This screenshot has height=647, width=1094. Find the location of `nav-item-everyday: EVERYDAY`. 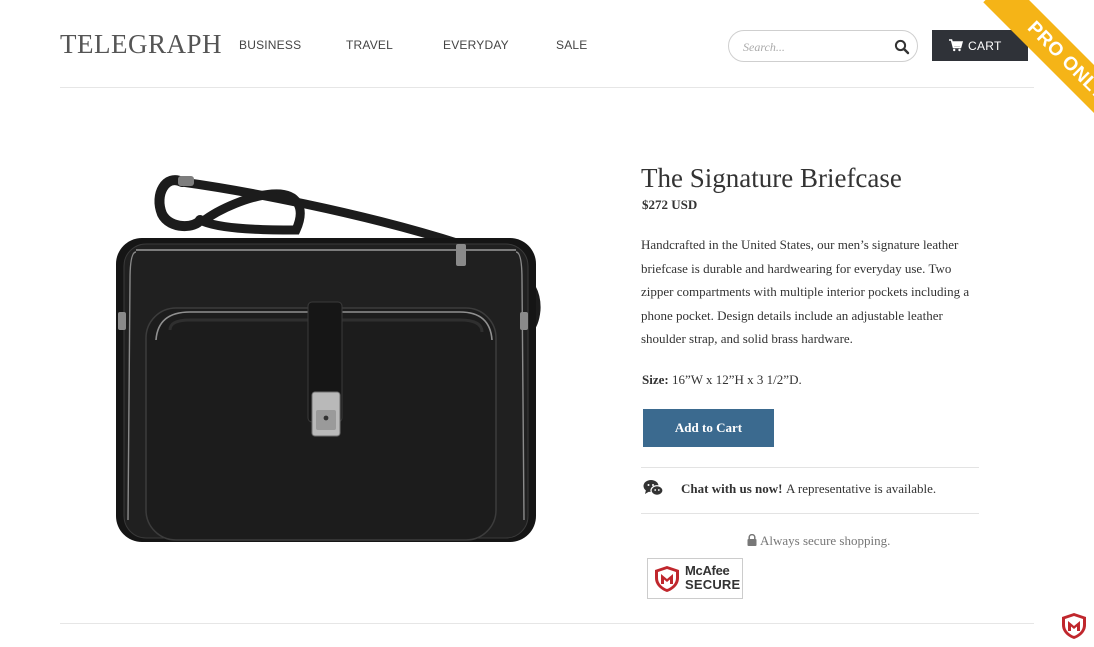

nav-item-everyday: EVERYDAY is located at coordinates (476, 45).